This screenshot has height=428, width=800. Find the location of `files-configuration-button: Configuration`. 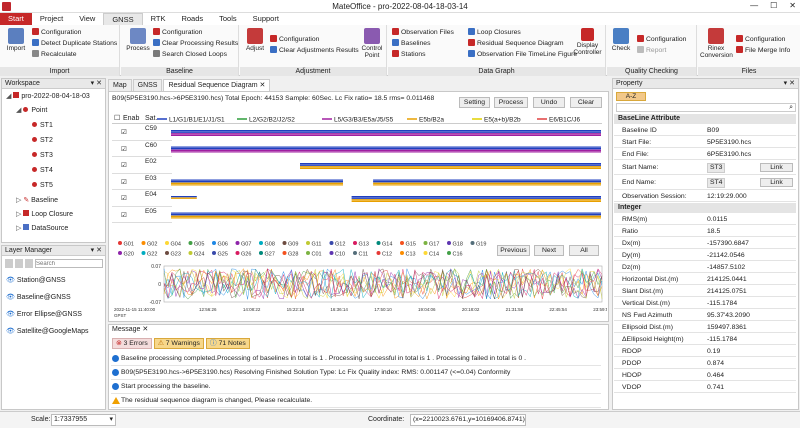

files-configuration-button: Configuration is located at coordinates (760, 39).